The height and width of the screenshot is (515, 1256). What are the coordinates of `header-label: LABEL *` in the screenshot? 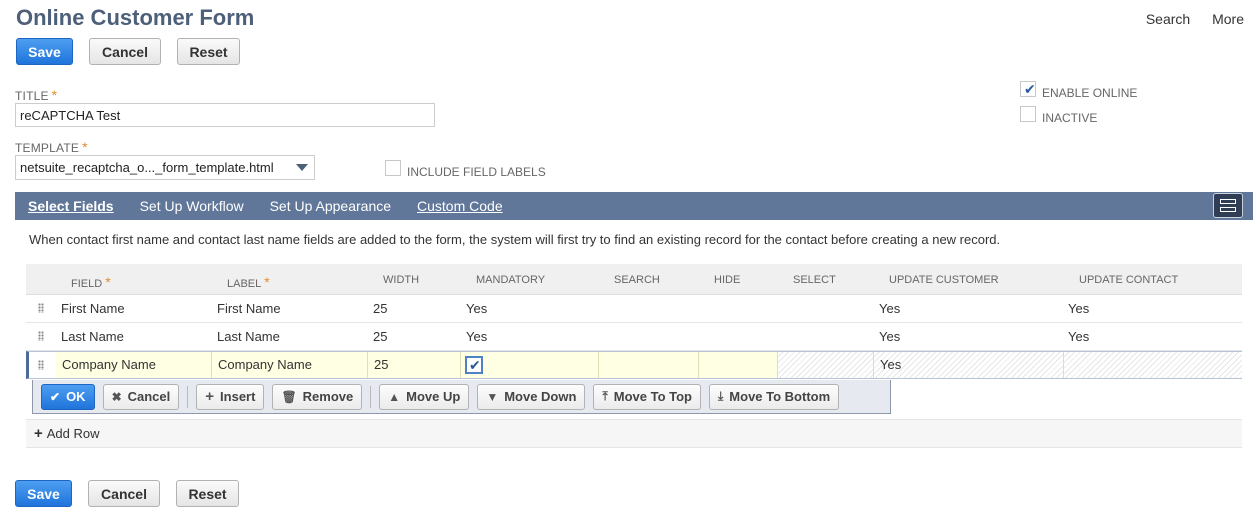 It's located at (248, 282).